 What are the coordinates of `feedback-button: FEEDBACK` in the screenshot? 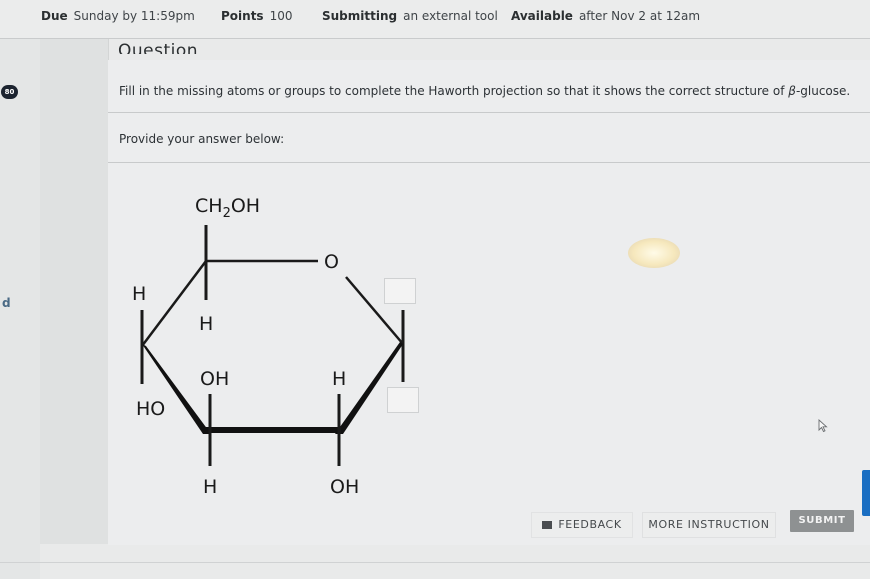 It's located at (582, 525).